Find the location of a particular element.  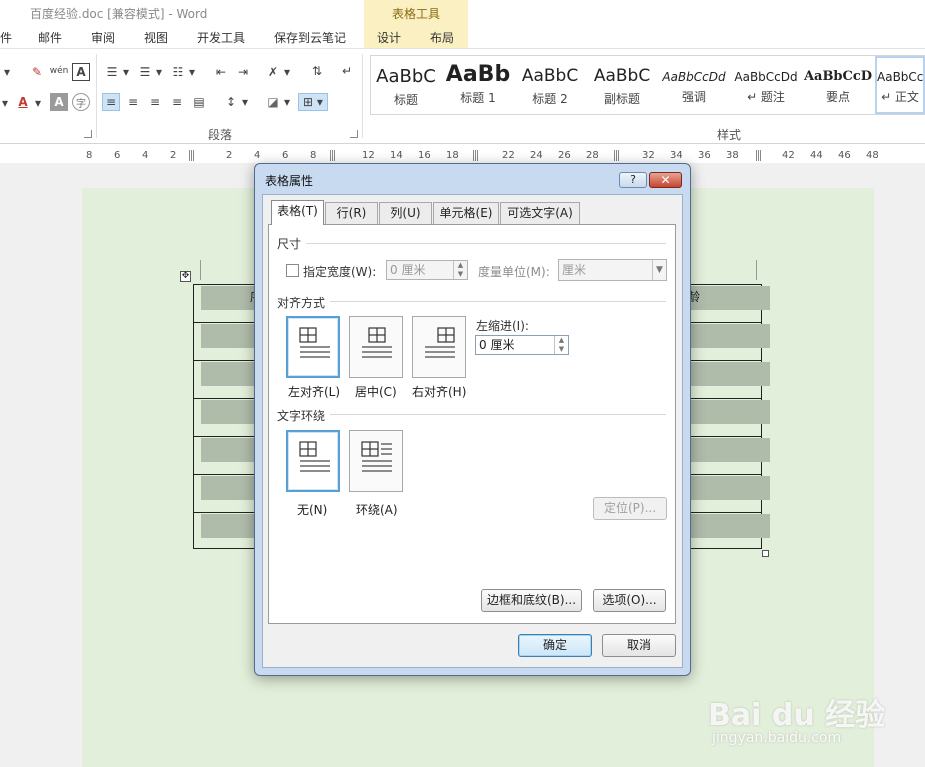

baidu-jingyan-watermark-logo: Bai du 经验 is located at coordinates (797, 715).